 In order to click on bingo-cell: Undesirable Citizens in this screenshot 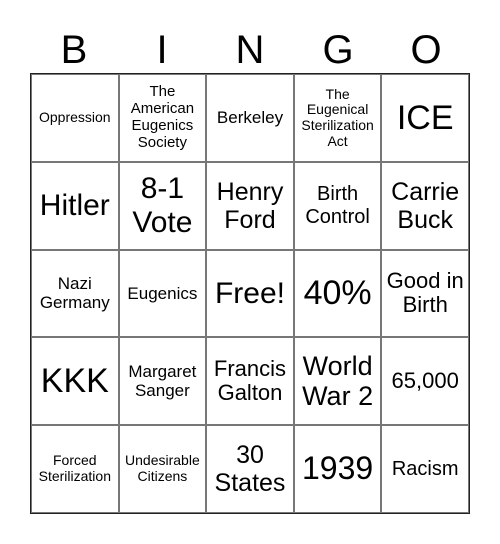, I will do `click(162, 469)`.